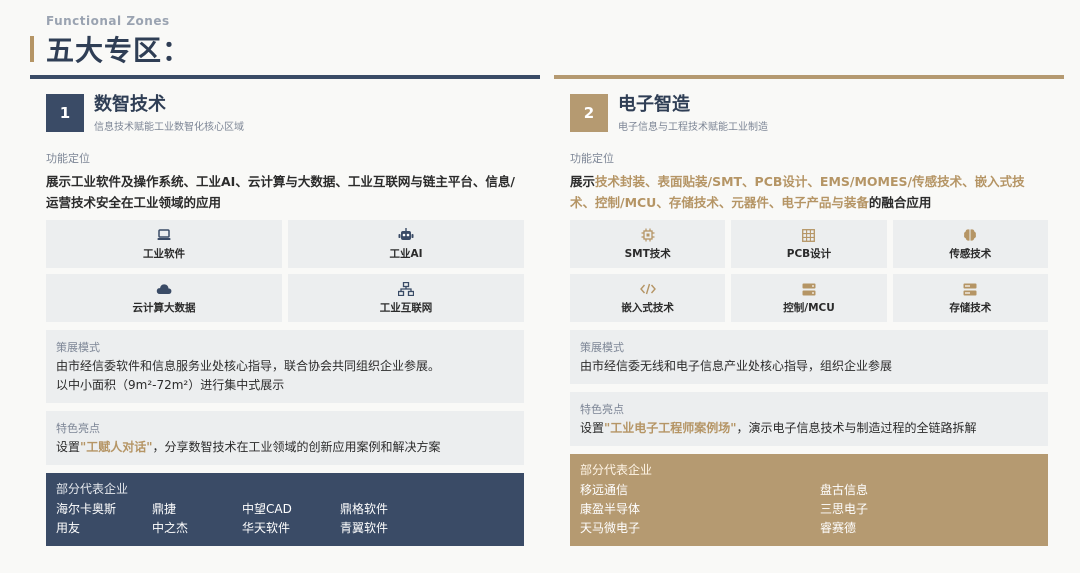 The image size is (1080, 573). What do you see at coordinates (267, 509) in the screenshot?
I see `company-name: 中望CAD` at bounding box center [267, 509].